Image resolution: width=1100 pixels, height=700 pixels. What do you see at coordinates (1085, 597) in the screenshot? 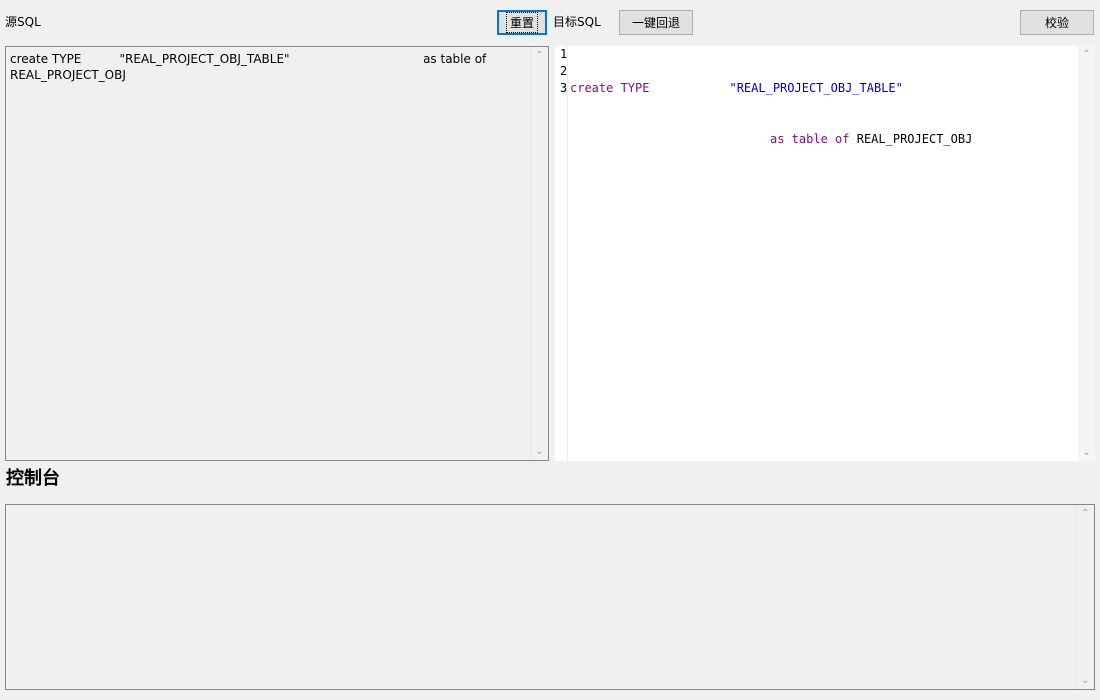
I see `console-scrollbar: ⌃ ⌄` at bounding box center [1085, 597].